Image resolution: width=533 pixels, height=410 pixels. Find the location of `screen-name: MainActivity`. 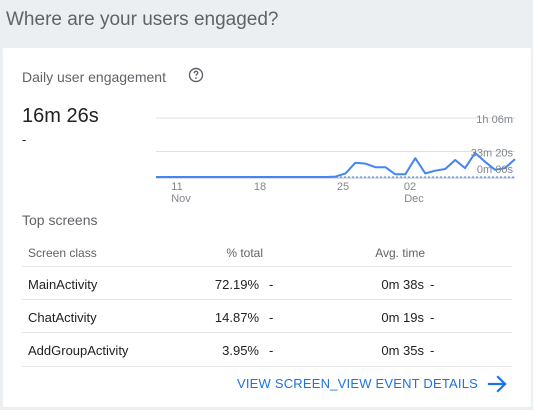

screen-name: MainActivity is located at coordinates (63, 284).